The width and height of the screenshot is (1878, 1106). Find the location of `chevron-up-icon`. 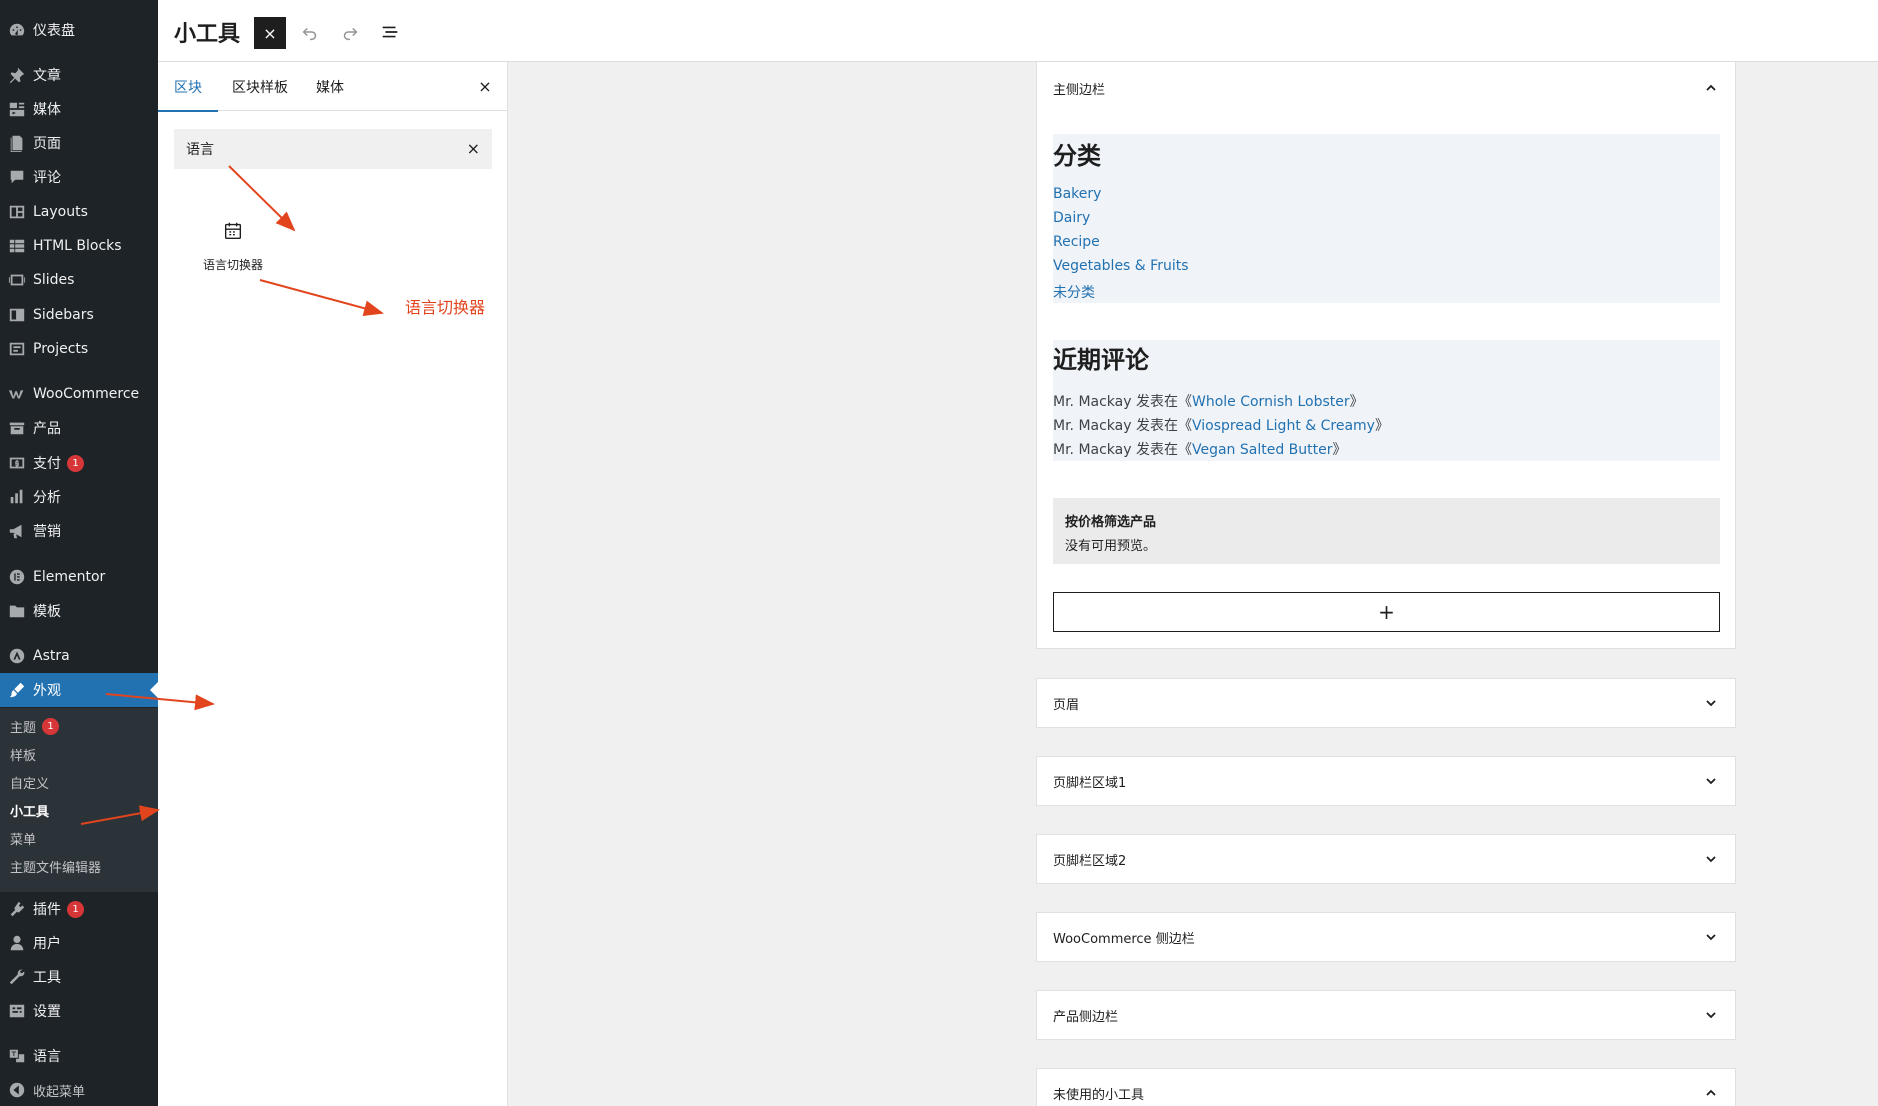

chevron-up-icon is located at coordinates (1711, 1092).